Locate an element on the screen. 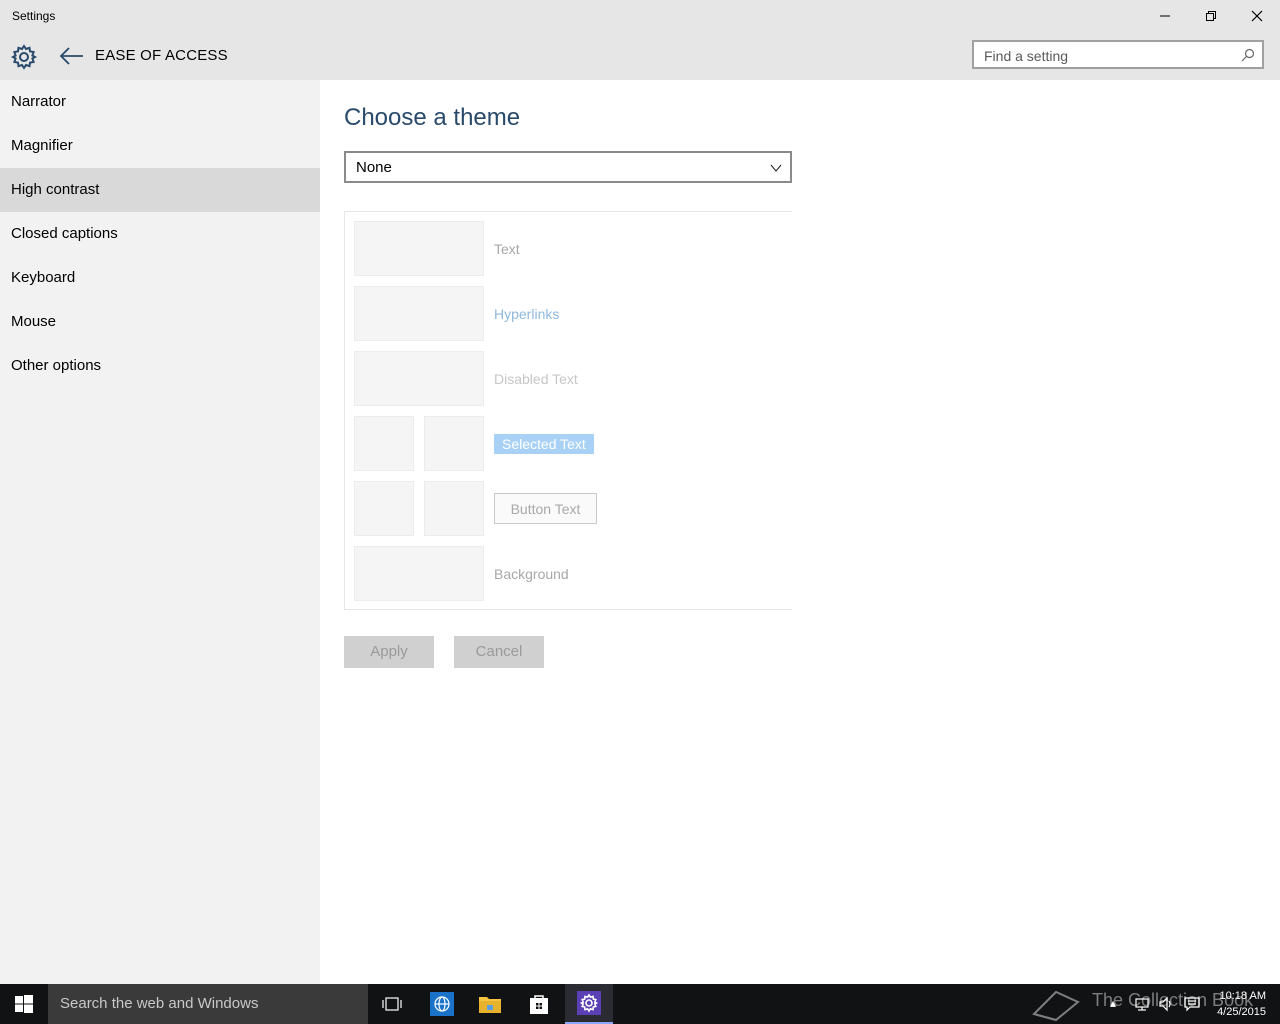  taskbar-search-input: Search the web and Windows is located at coordinates (159, 1003).